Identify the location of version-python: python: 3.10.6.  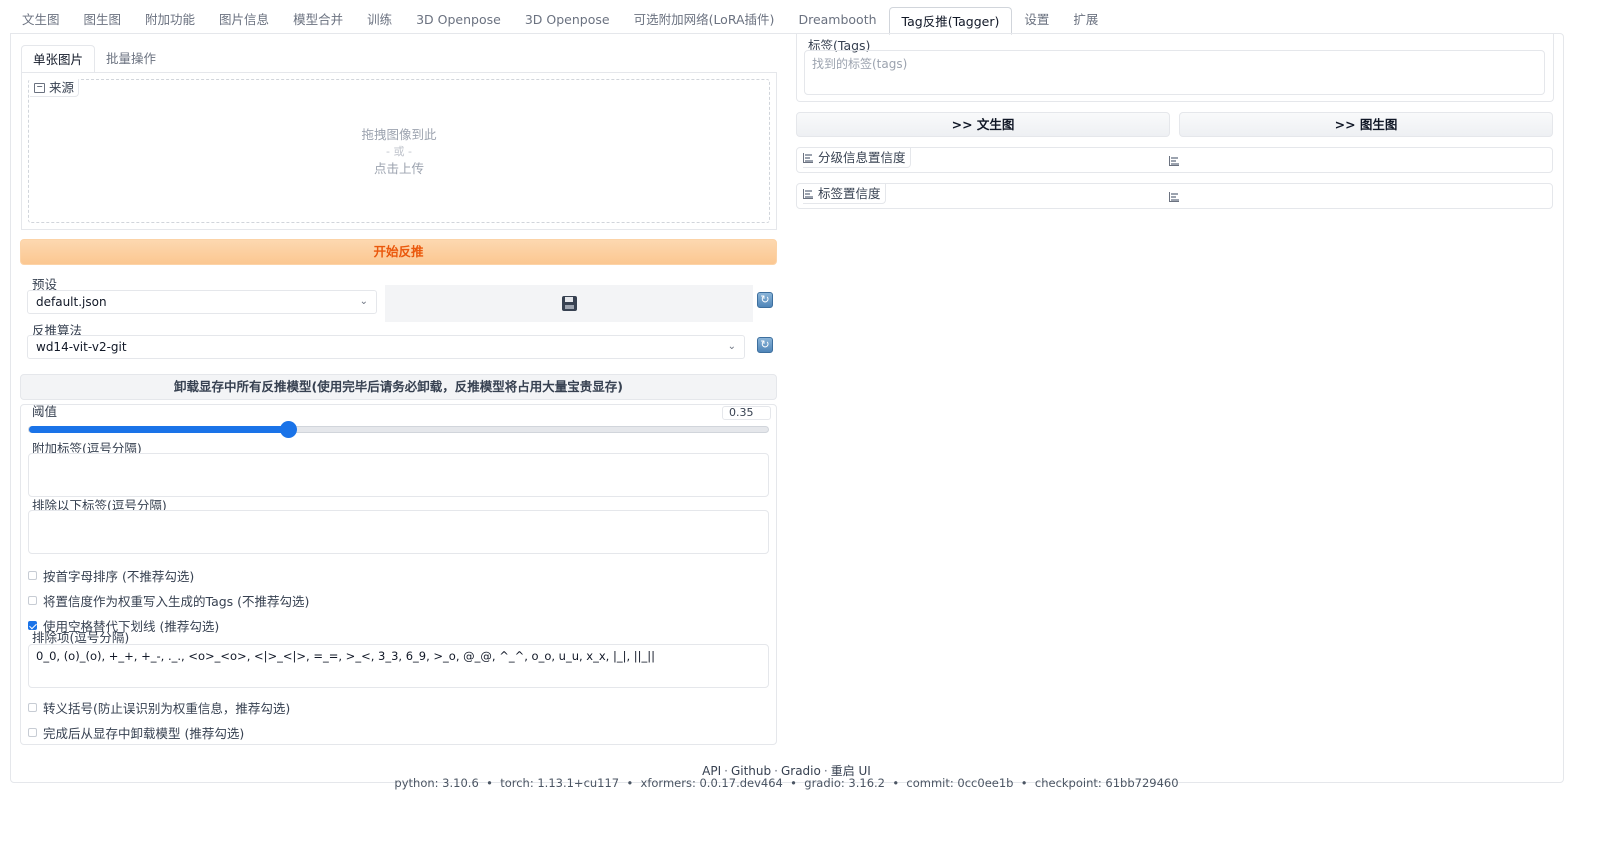
(436, 783).